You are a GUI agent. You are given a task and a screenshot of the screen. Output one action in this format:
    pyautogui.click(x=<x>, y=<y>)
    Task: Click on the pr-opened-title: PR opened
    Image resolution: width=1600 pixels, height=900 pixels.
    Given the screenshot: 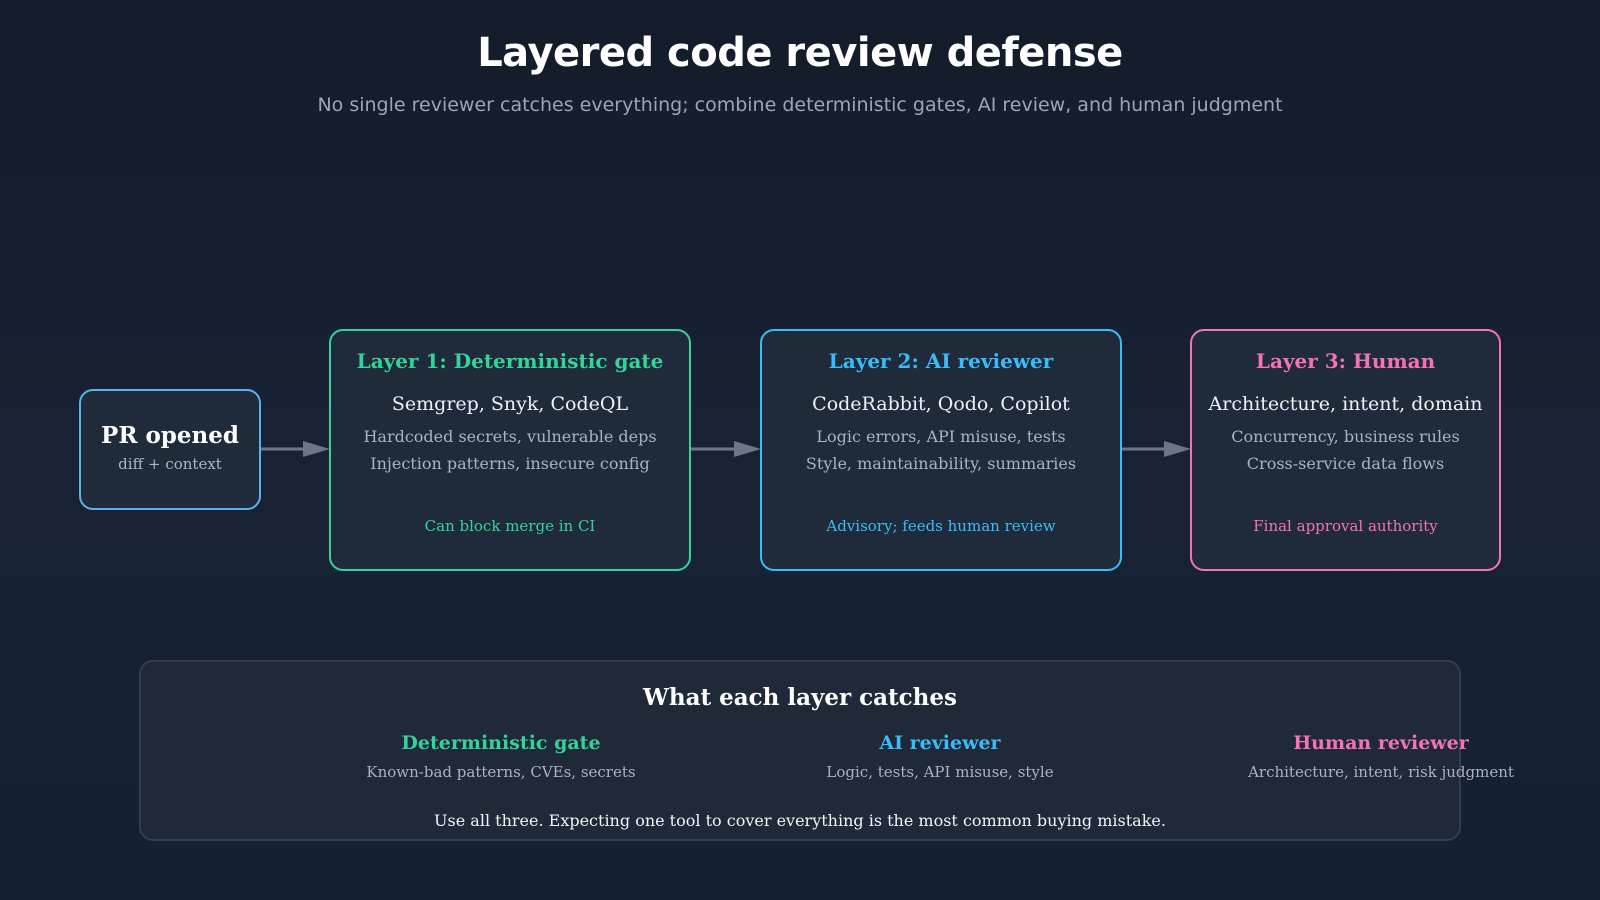 What is the action you would take?
    pyautogui.click(x=170, y=435)
    